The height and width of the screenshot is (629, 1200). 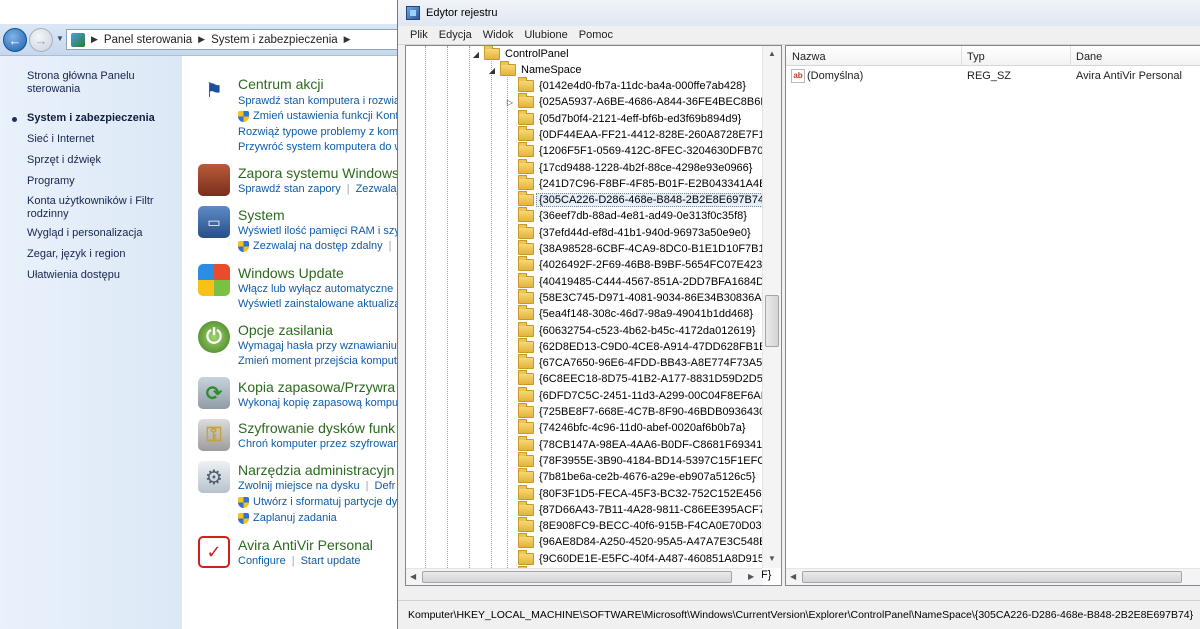 What do you see at coordinates (319, 304) in the screenshot?
I see `category-link: Wyświetl zainstalowane aktualiza` at bounding box center [319, 304].